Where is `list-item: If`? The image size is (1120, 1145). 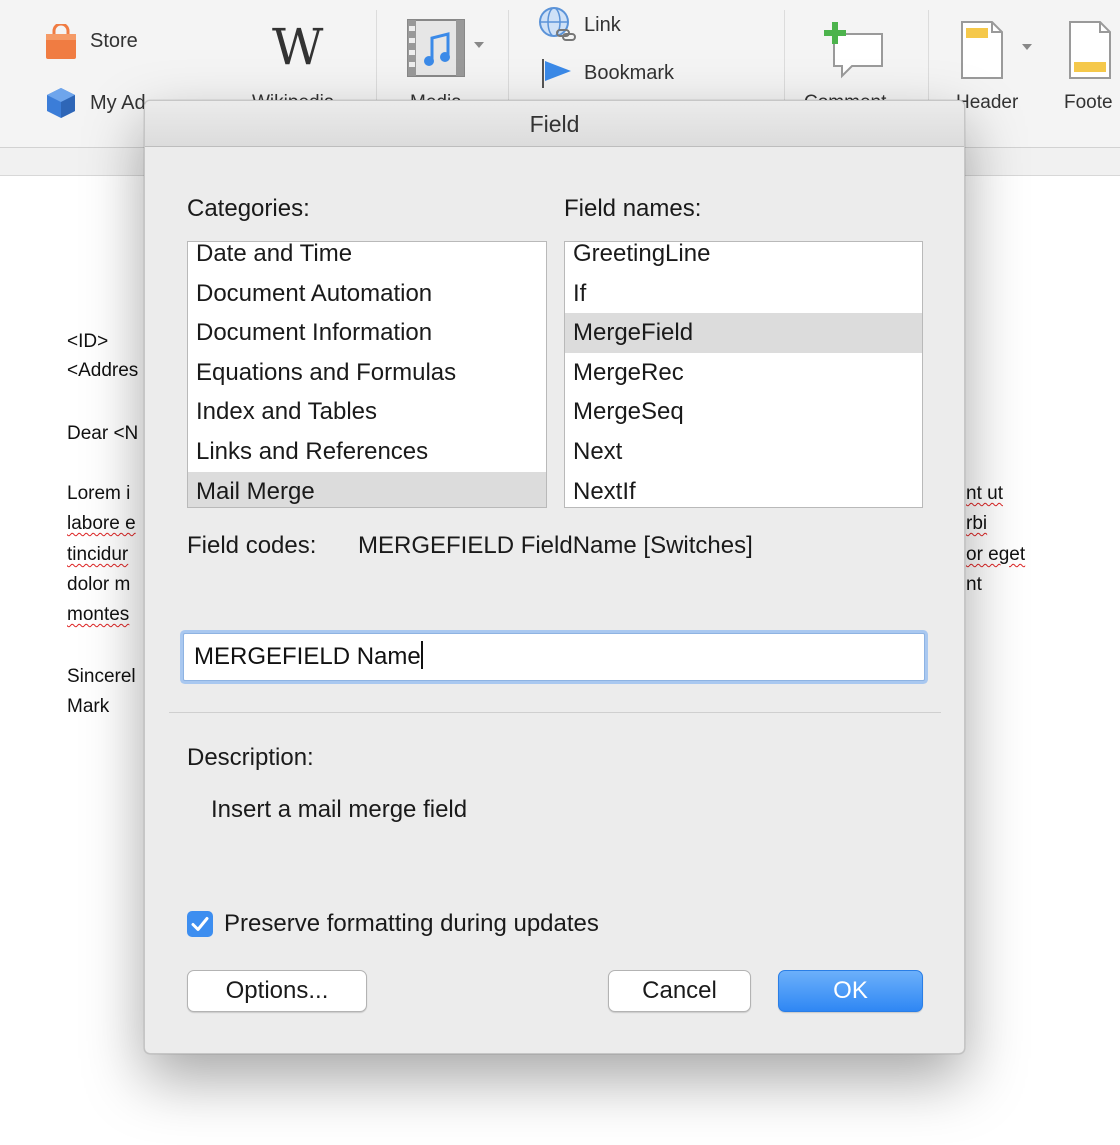 list-item: If is located at coordinates (743, 294).